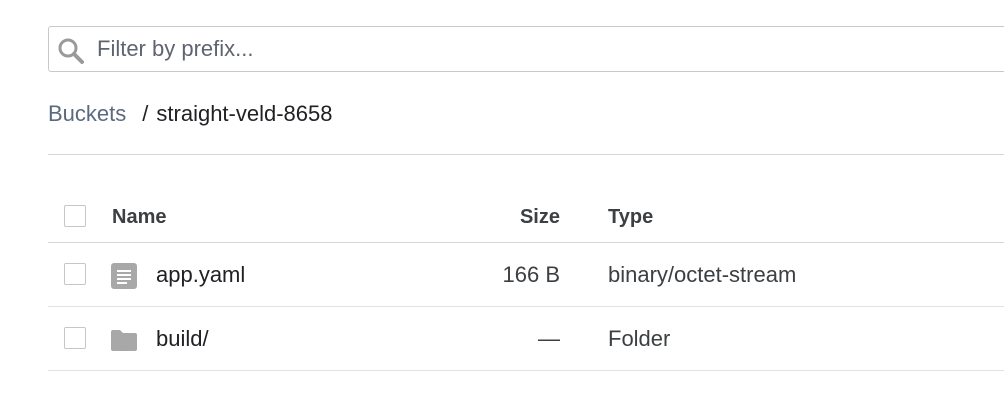 Image resolution: width=1004 pixels, height=416 pixels. What do you see at coordinates (526, 154) in the screenshot?
I see `divider` at bounding box center [526, 154].